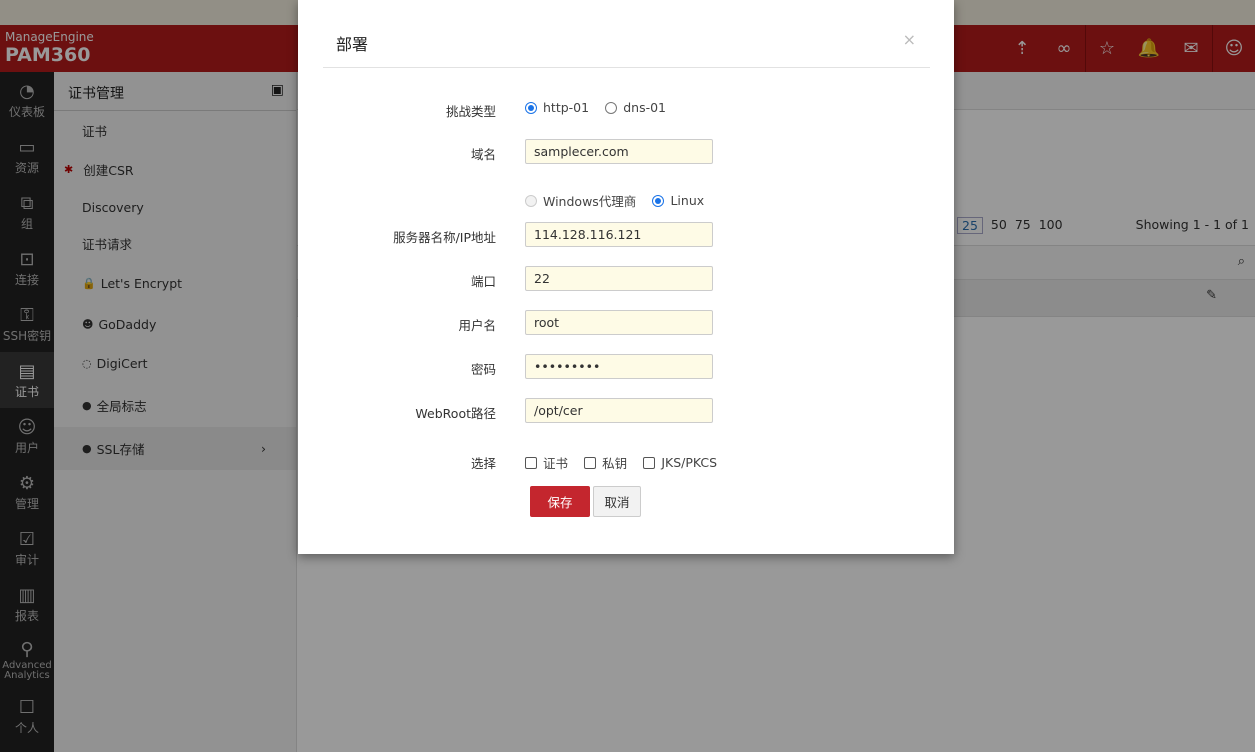 This screenshot has height=752, width=1255. What do you see at coordinates (470, 111) in the screenshot?
I see `challenge-type-label: 挑战类型` at bounding box center [470, 111].